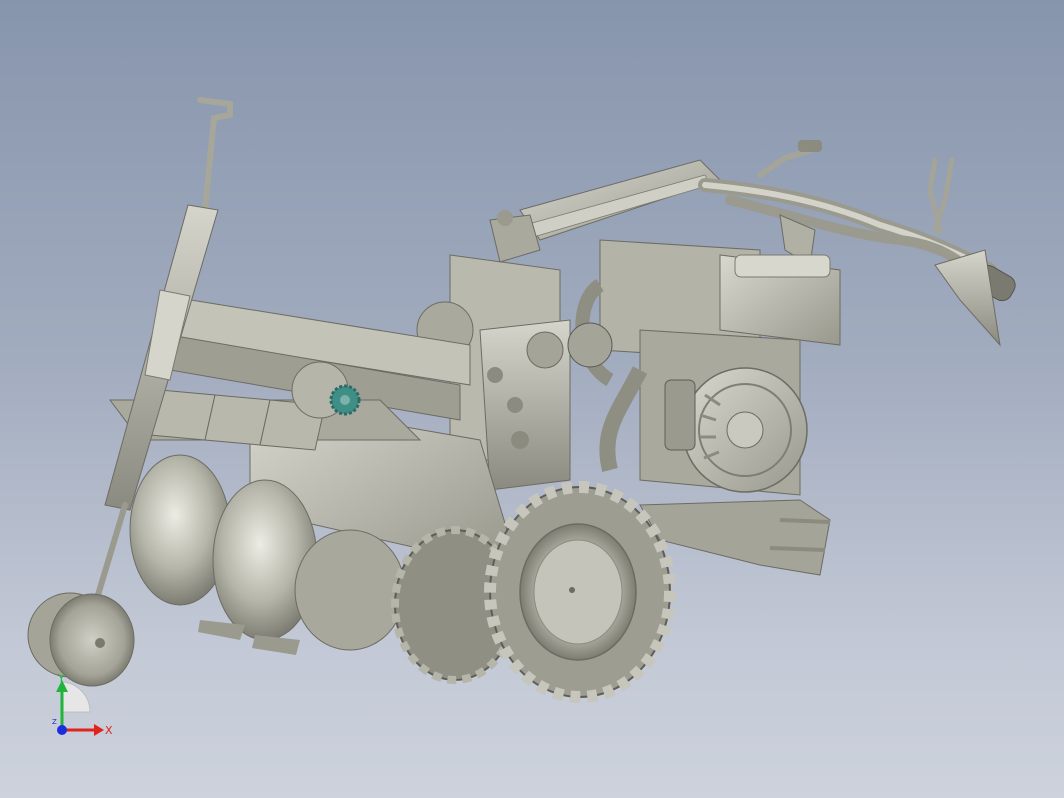  Describe the element at coordinates (99, 730) in the screenshot. I see `x-axis-arrow` at that location.